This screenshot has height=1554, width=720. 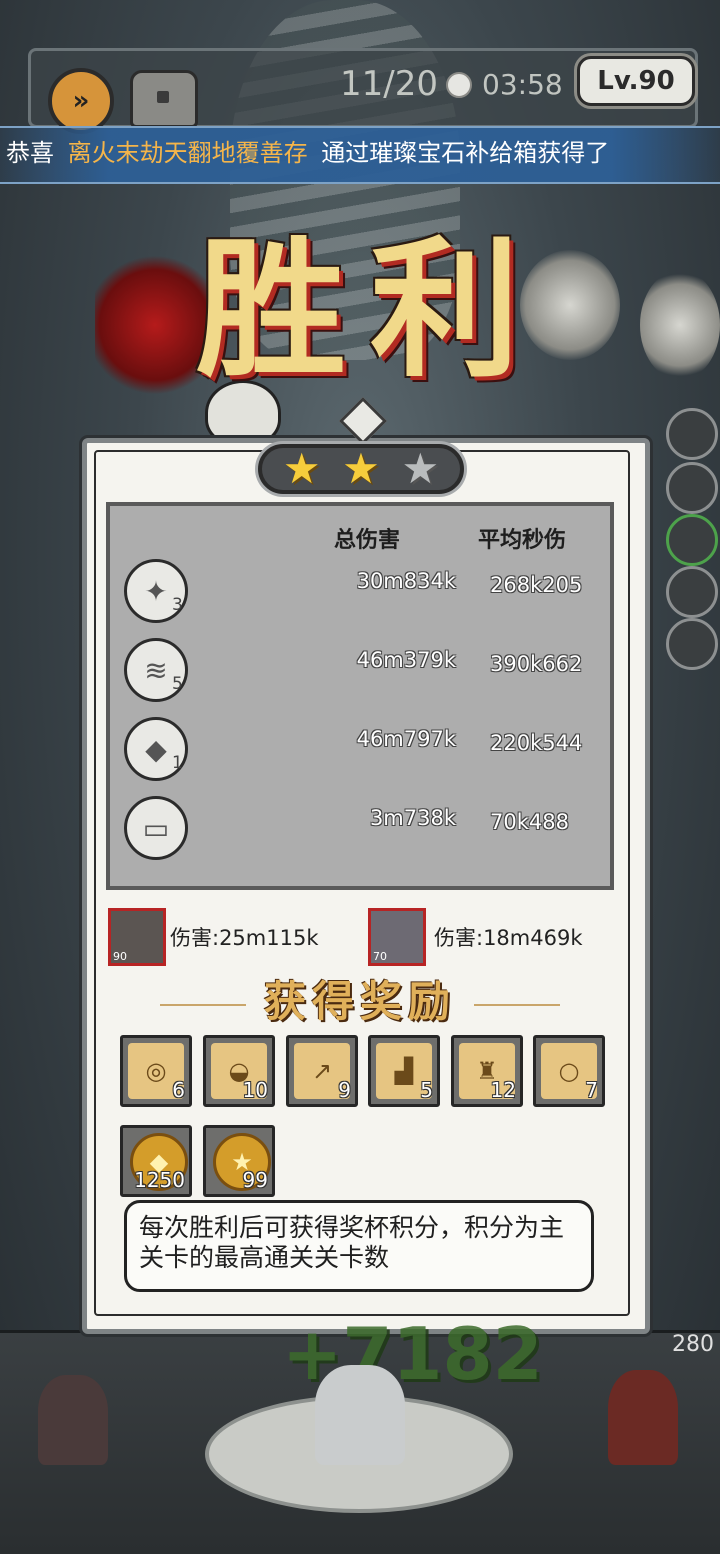 I want to click on skill-level: 1, so click(x=177, y=763).